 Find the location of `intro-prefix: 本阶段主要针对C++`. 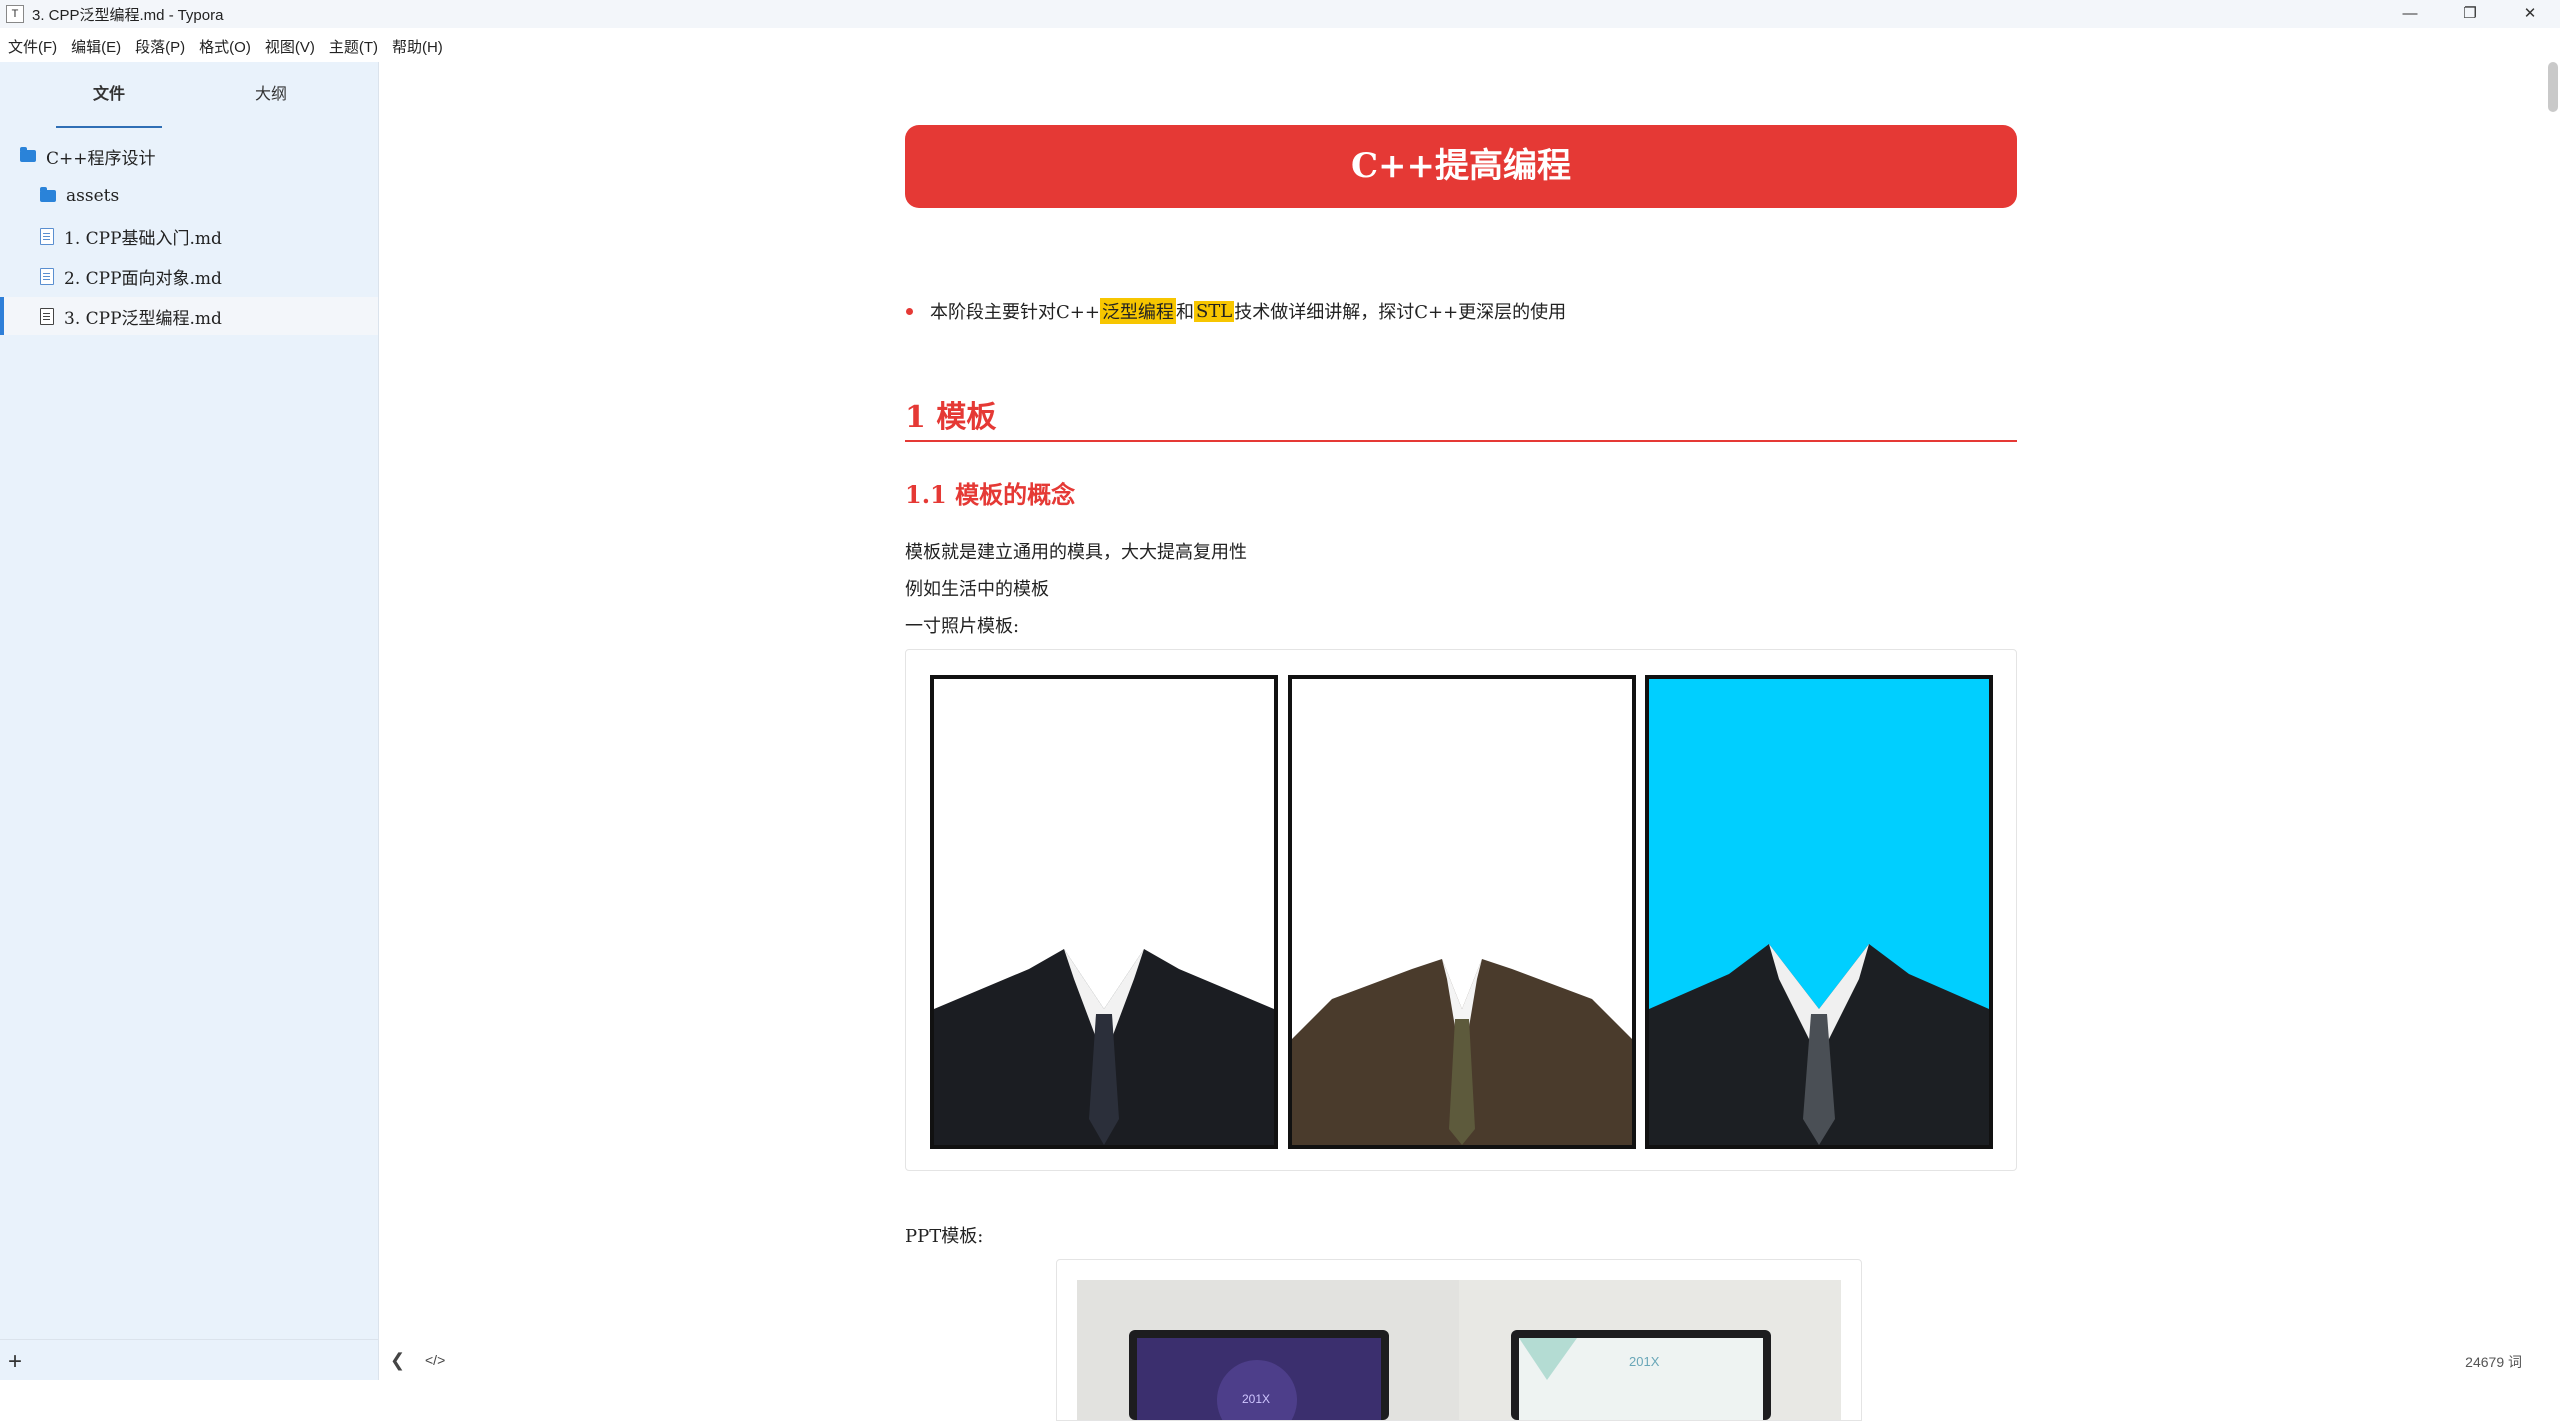

intro-prefix: 本阶段主要针对C++ is located at coordinates (1015, 312).